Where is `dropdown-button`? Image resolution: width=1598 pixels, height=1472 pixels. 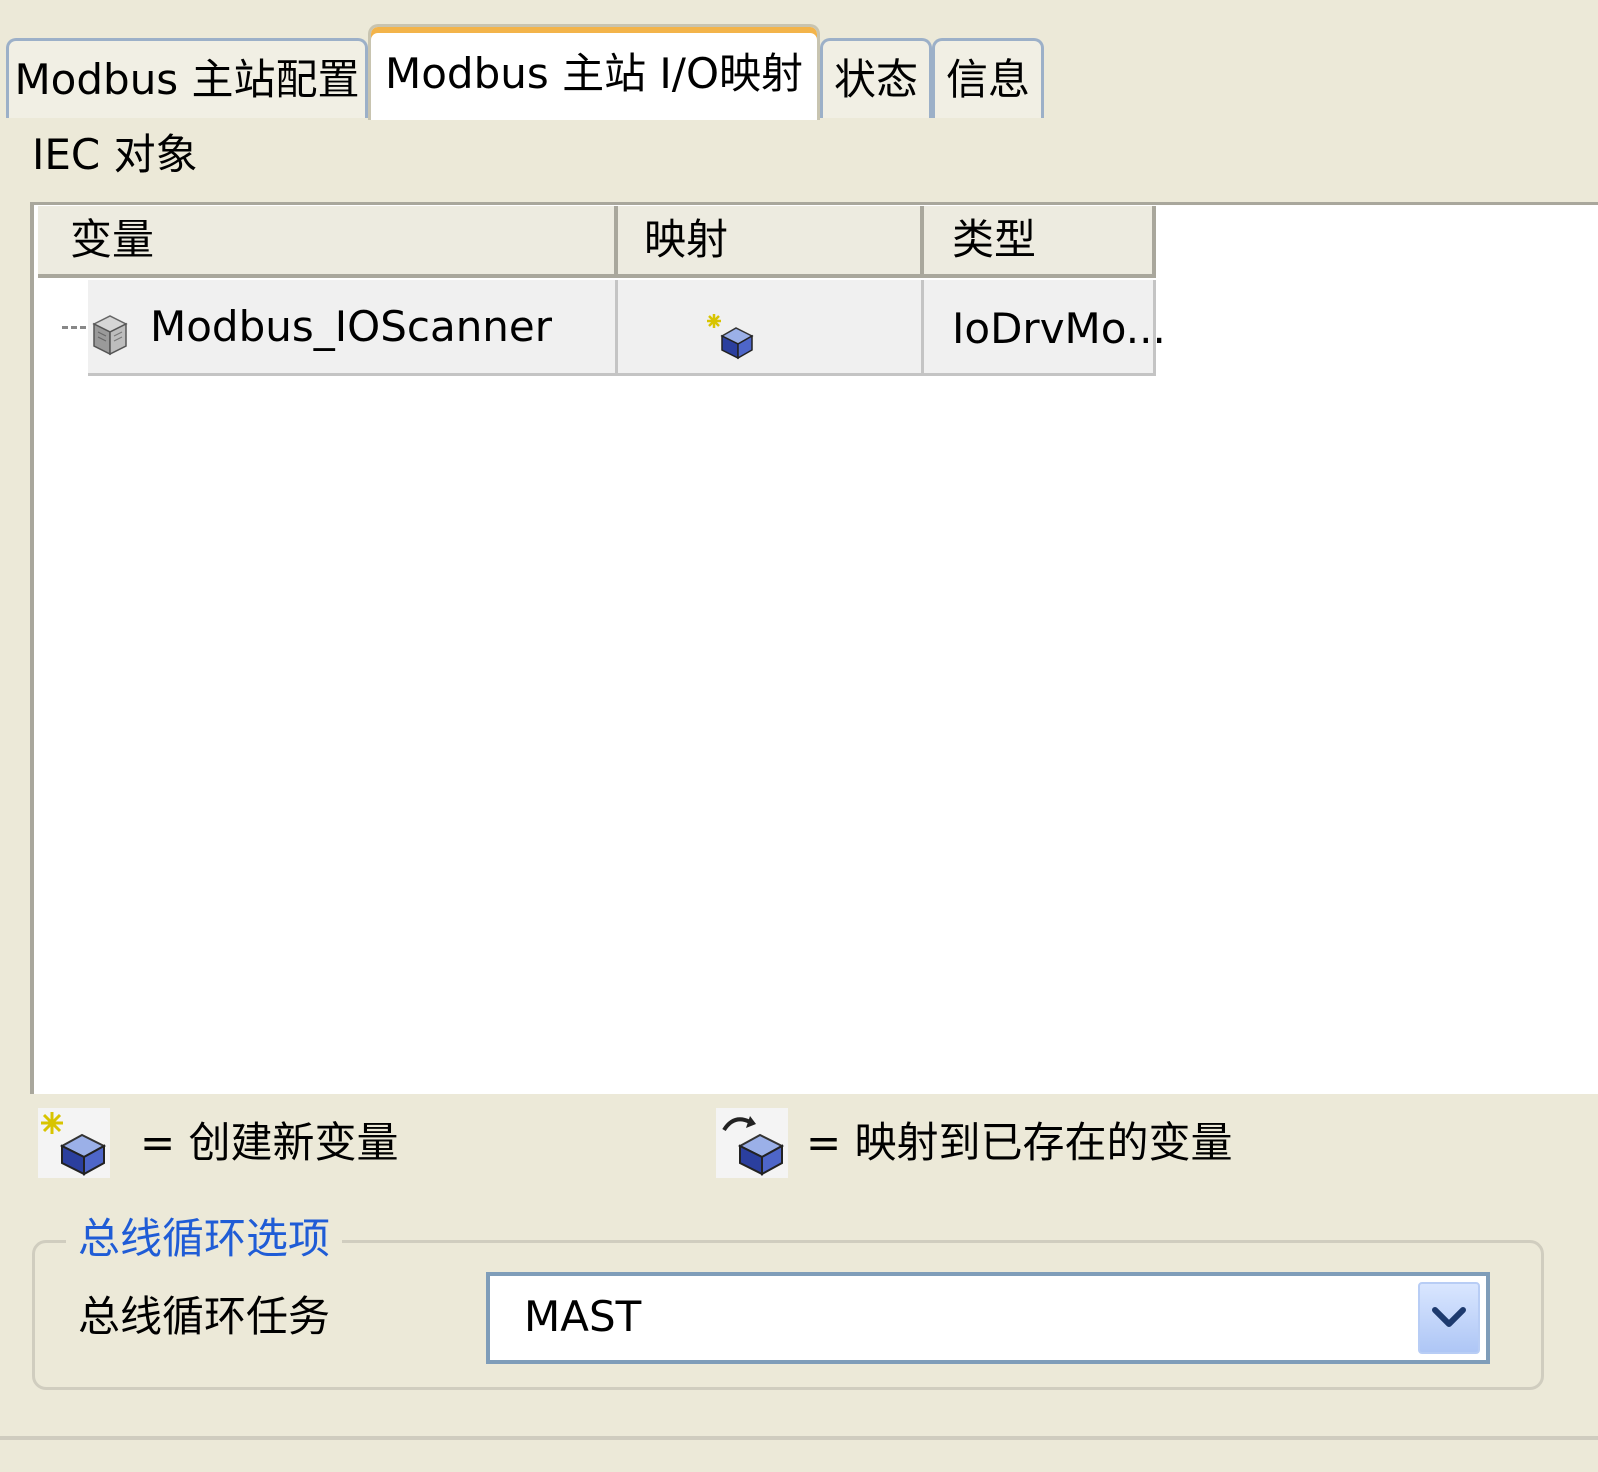 dropdown-button is located at coordinates (1449, 1318).